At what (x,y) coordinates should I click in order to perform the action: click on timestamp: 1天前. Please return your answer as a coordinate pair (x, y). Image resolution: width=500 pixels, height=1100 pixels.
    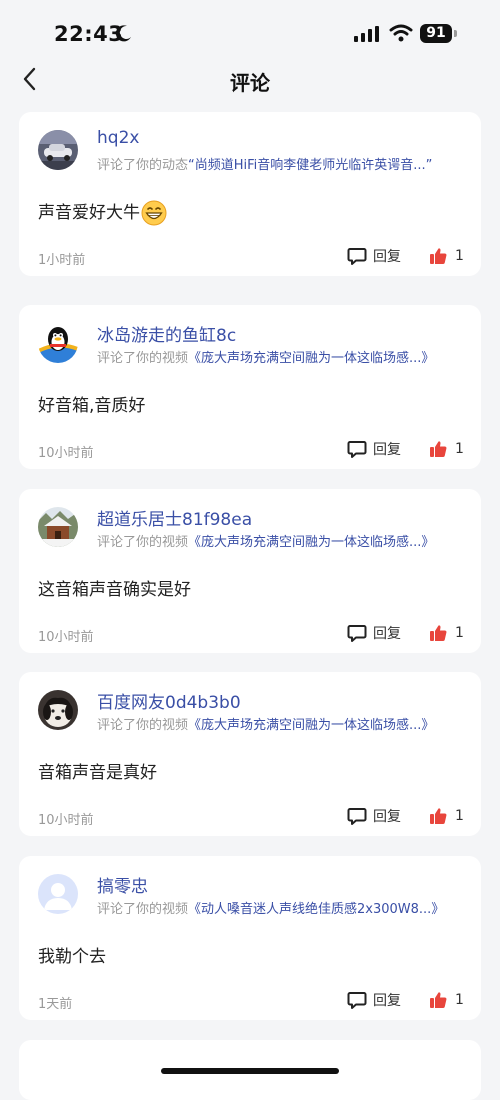
    Looking at the image, I should click on (55, 1004).